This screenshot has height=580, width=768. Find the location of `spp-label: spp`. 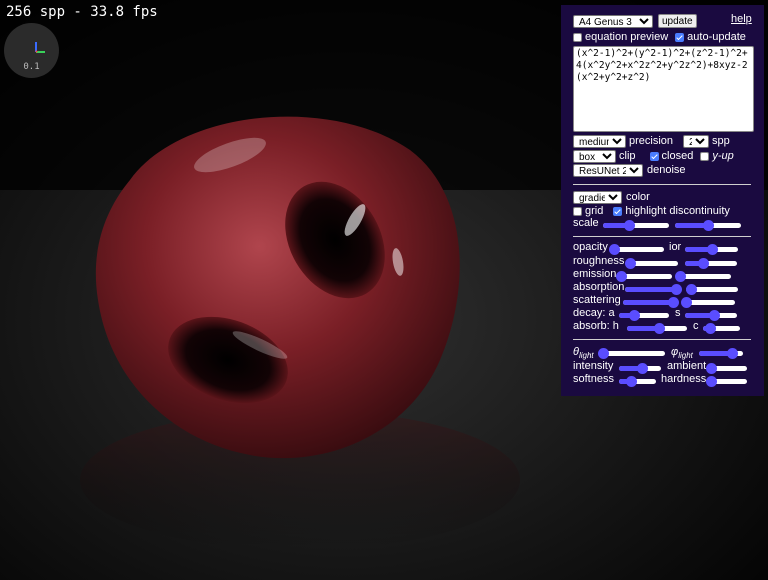

spp-label: spp is located at coordinates (721, 141).